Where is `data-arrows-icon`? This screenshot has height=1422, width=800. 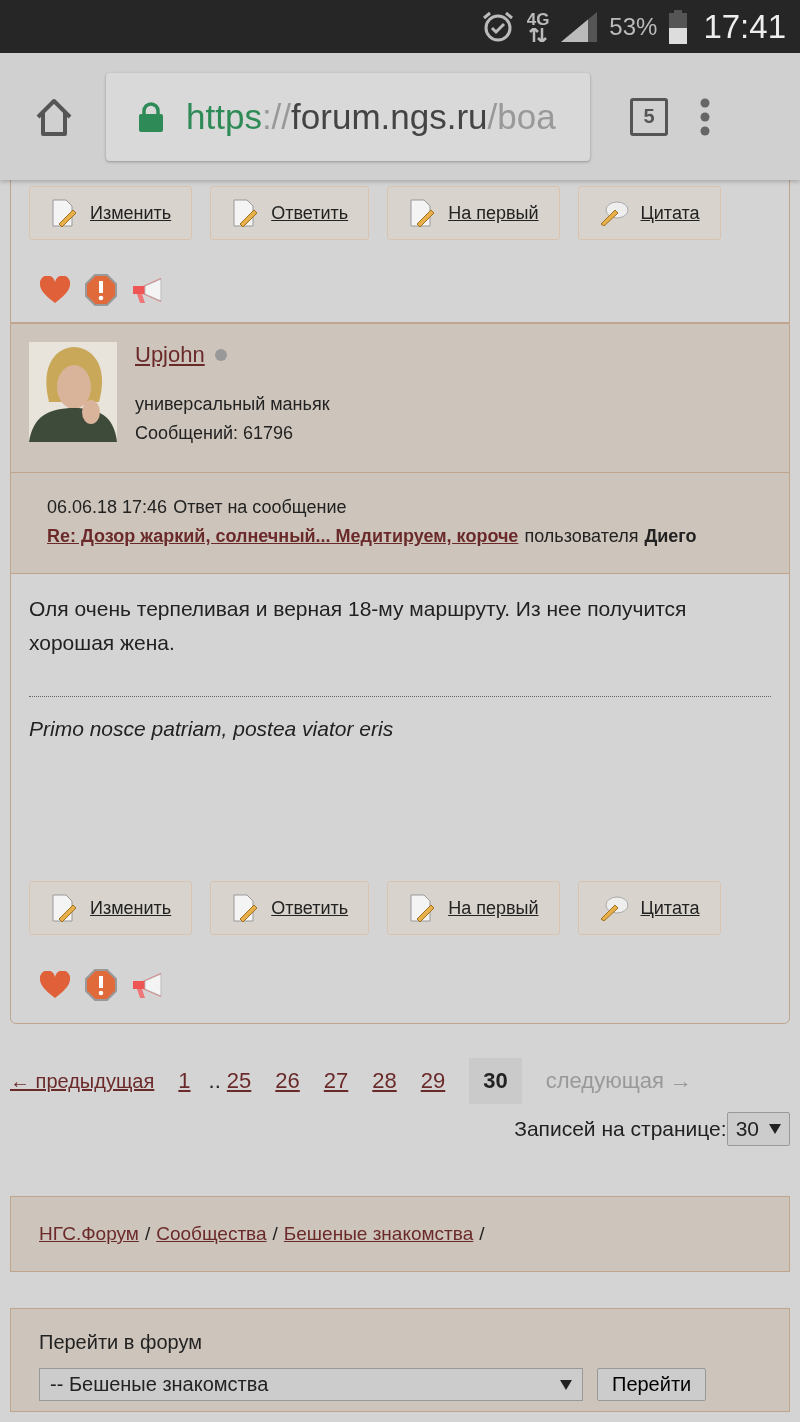
data-arrows-icon is located at coordinates (538, 35).